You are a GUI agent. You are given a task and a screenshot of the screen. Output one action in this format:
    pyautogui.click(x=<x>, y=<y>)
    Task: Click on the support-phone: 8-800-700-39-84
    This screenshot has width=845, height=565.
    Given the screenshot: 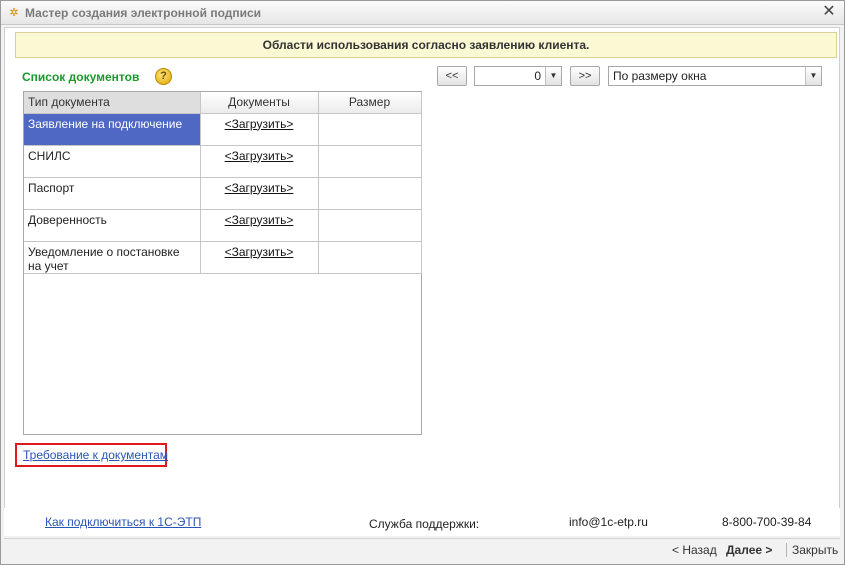 What is the action you would take?
    pyautogui.click(x=767, y=522)
    